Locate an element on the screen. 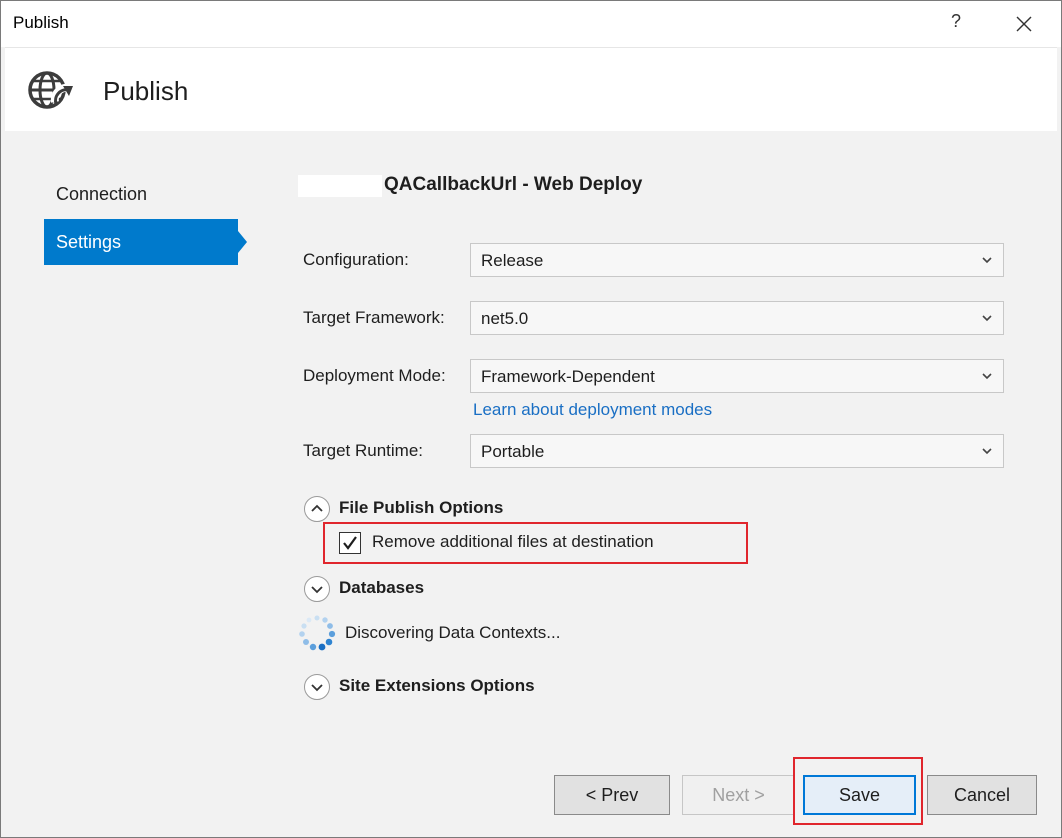  prev-button: < Prev is located at coordinates (612, 795).